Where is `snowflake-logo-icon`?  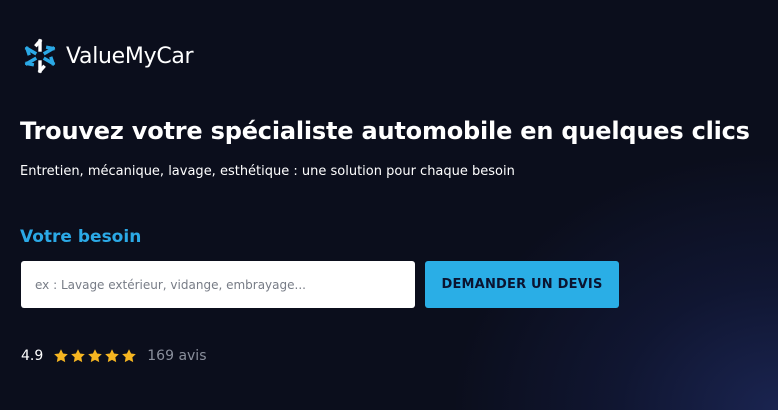
snowflake-logo-icon is located at coordinates (40, 56).